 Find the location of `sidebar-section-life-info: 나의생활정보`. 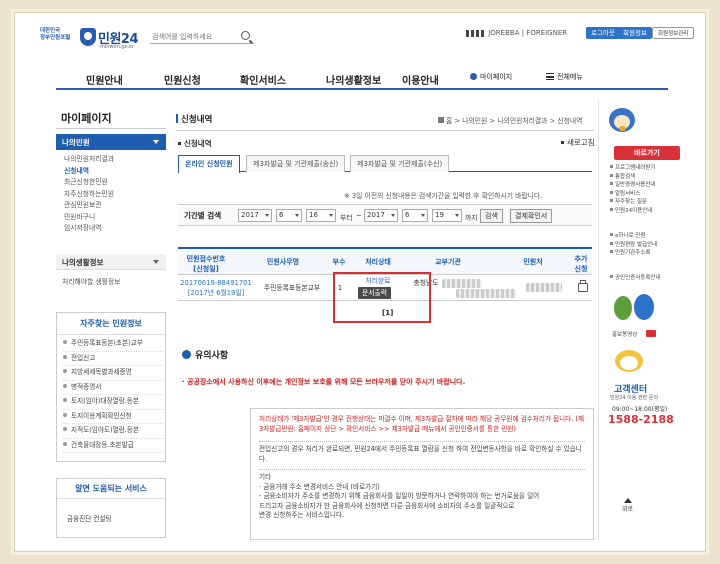

sidebar-section-life-info: 나의생활정보 is located at coordinates (111, 262).